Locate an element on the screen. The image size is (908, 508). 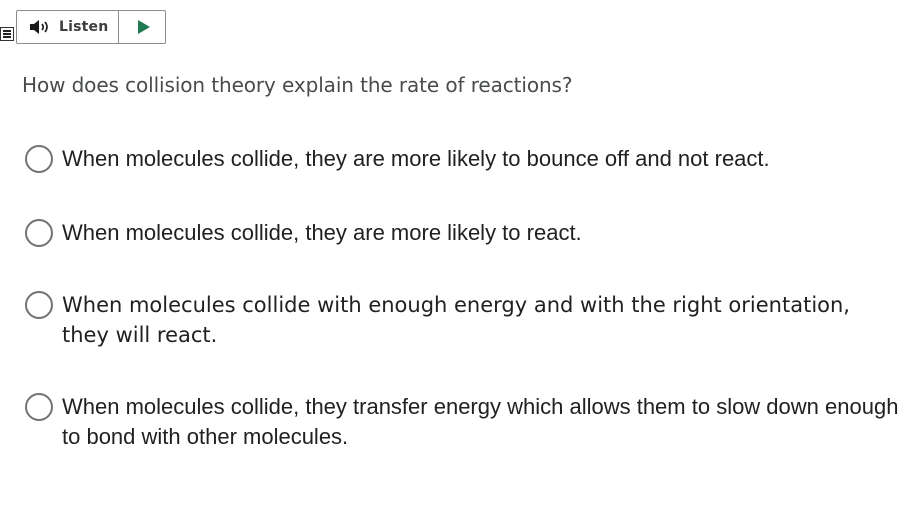
menu-icon is located at coordinates (7, 34).